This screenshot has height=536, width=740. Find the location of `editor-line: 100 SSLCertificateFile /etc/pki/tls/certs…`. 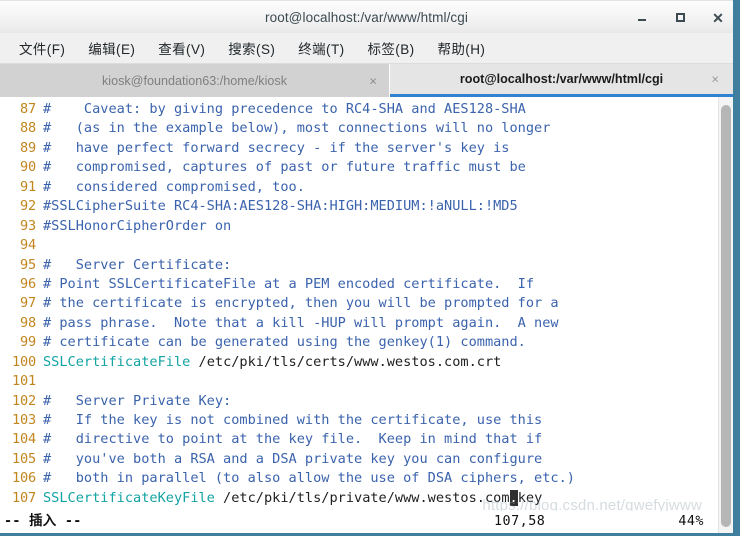

editor-line: 100 SSLCertificateFile /etc/pki/tls/certs… is located at coordinates (359, 362).